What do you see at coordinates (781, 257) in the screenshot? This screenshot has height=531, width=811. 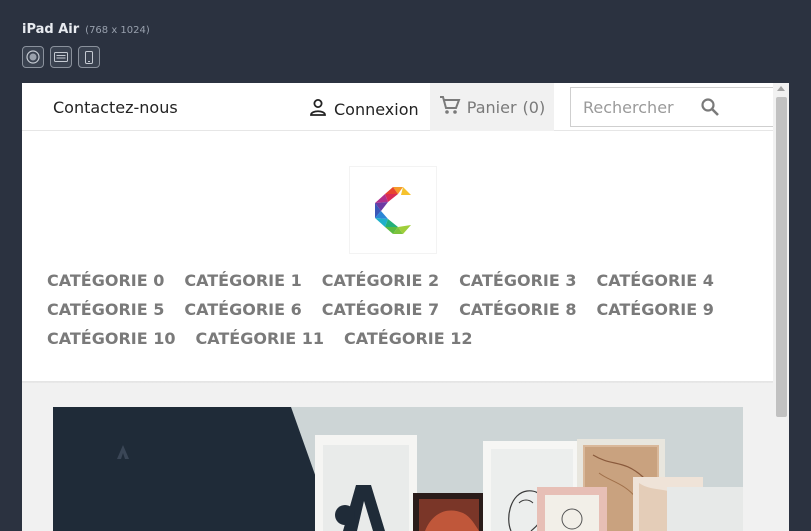 I see `scroll-thumb` at bounding box center [781, 257].